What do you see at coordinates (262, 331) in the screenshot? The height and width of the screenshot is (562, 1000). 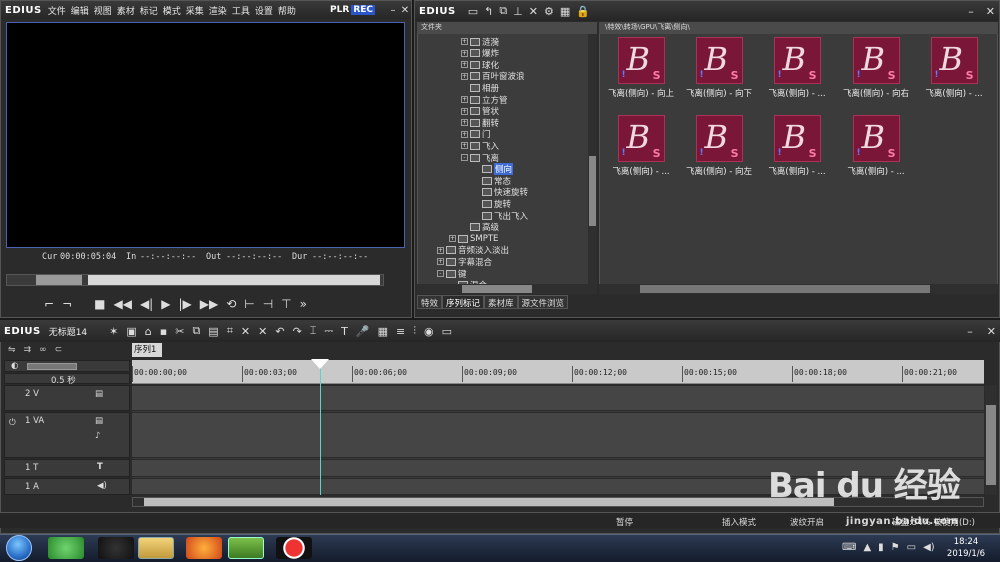 I see `ripple-delete-icon: ✕` at bounding box center [262, 331].